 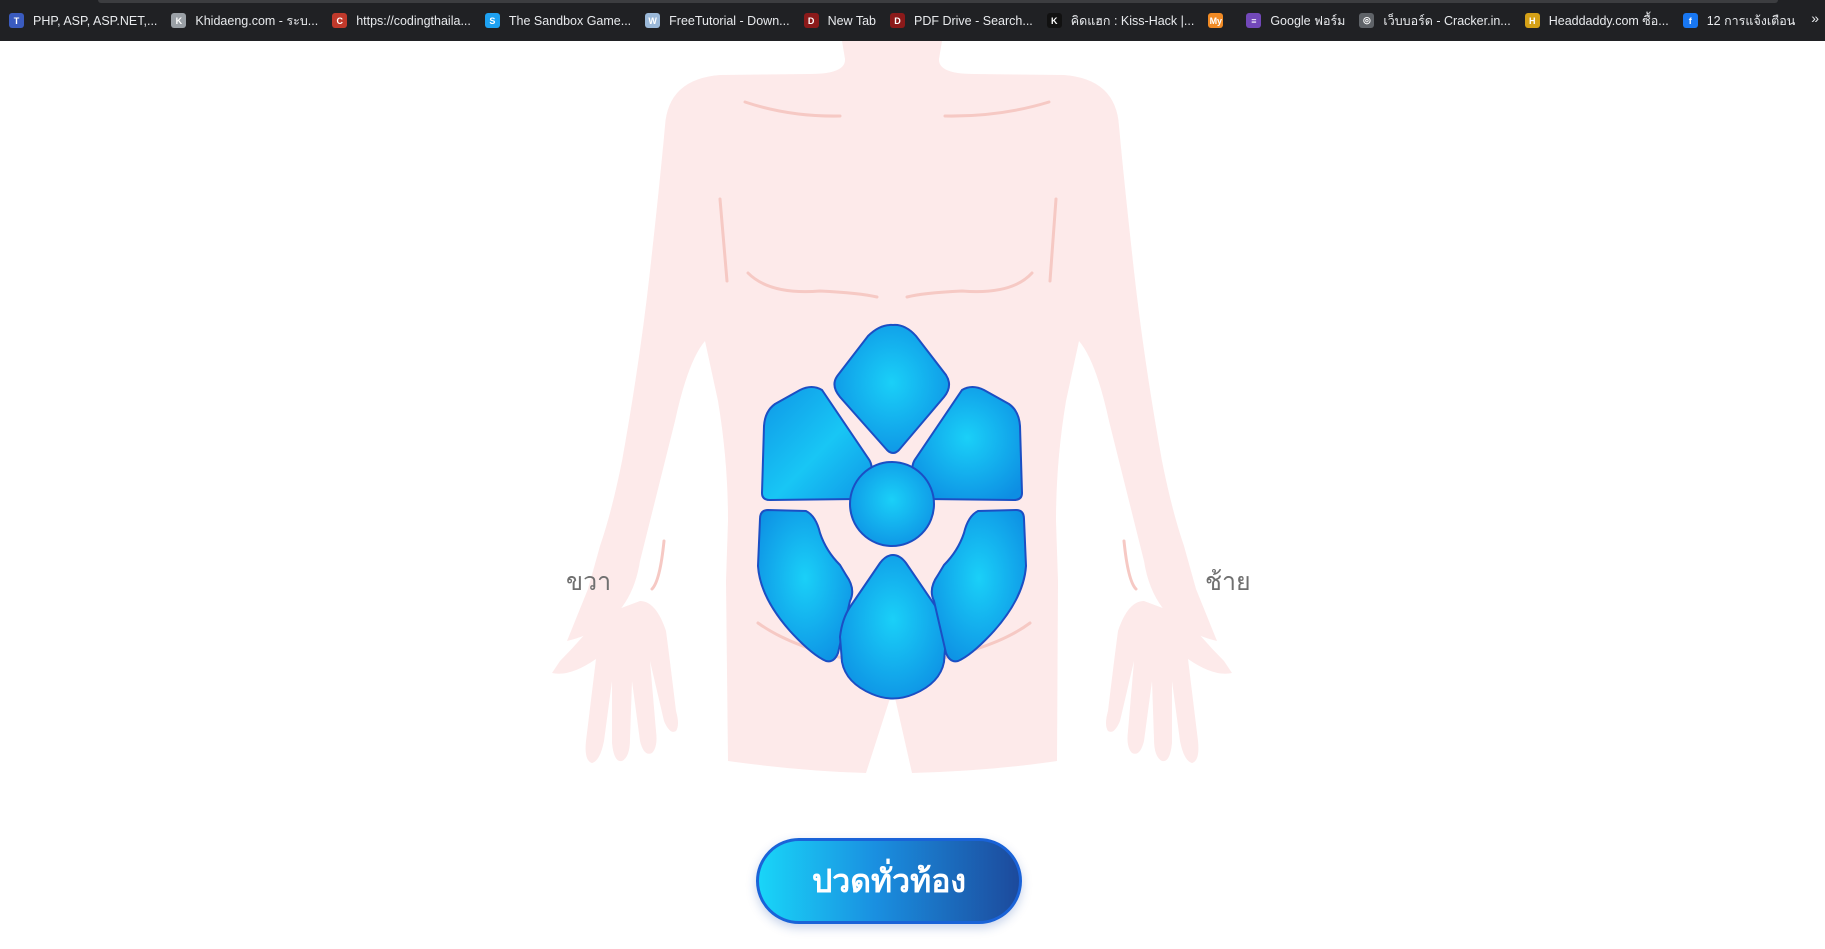 What do you see at coordinates (1308, 20) in the screenshot?
I see `bookmark-label: Google ฟอร์ม` at bounding box center [1308, 20].